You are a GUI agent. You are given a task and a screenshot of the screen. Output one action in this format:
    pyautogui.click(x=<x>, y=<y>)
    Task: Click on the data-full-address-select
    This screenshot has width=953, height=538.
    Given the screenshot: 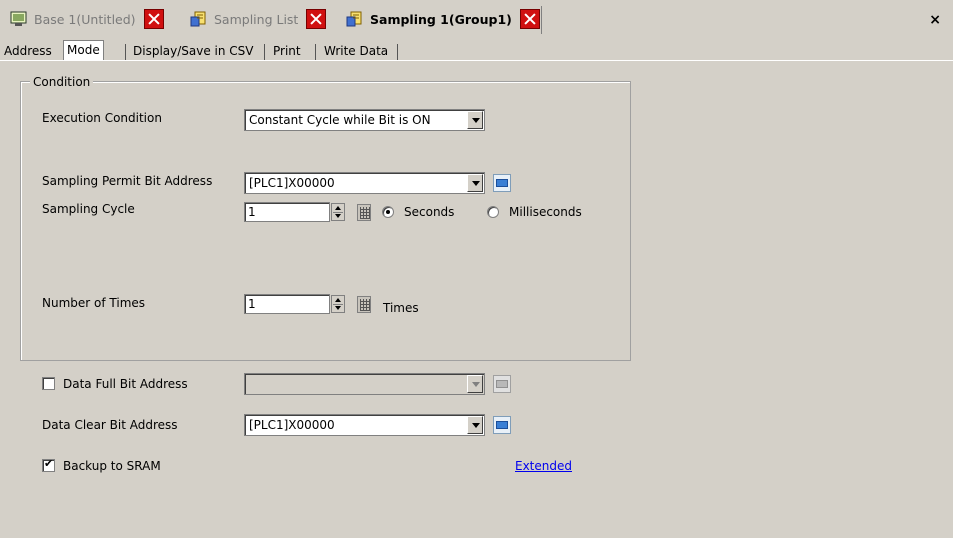 What is the action you would take?
    pyautogui.click(x=364, y=384)
    